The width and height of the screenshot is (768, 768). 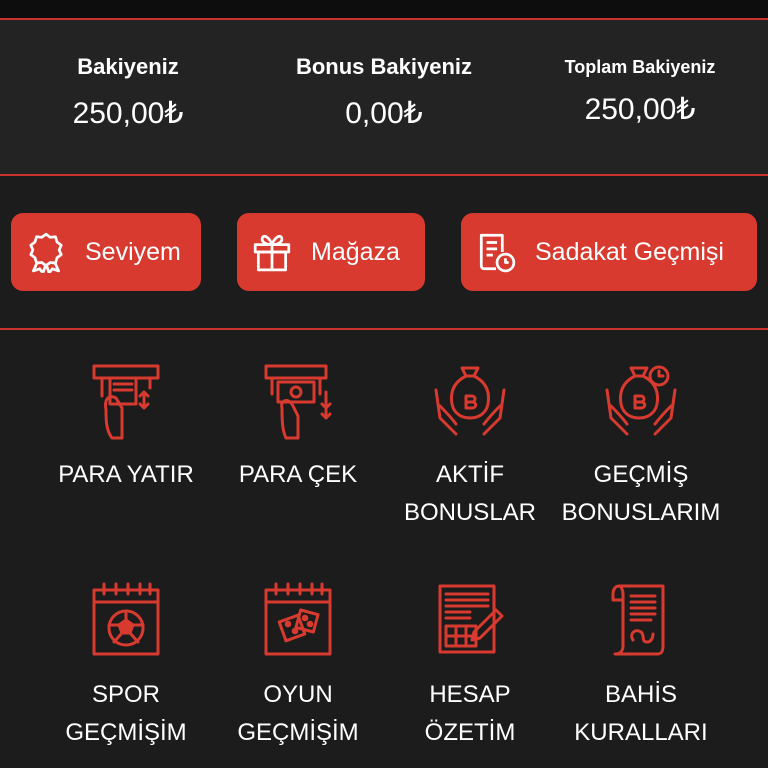 I want to click on deposit-icon, so click(x=126, y=402).